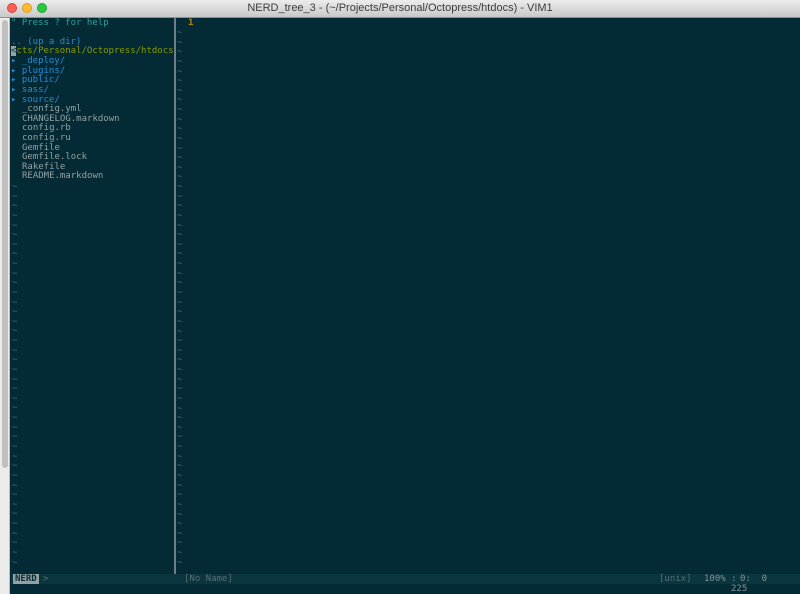  What do you see at coordinates (95, 51) in the screenshot?
I see `root-path-text: cts/Personal/Octopress/htdocs/` at bounding box center [95, 51].